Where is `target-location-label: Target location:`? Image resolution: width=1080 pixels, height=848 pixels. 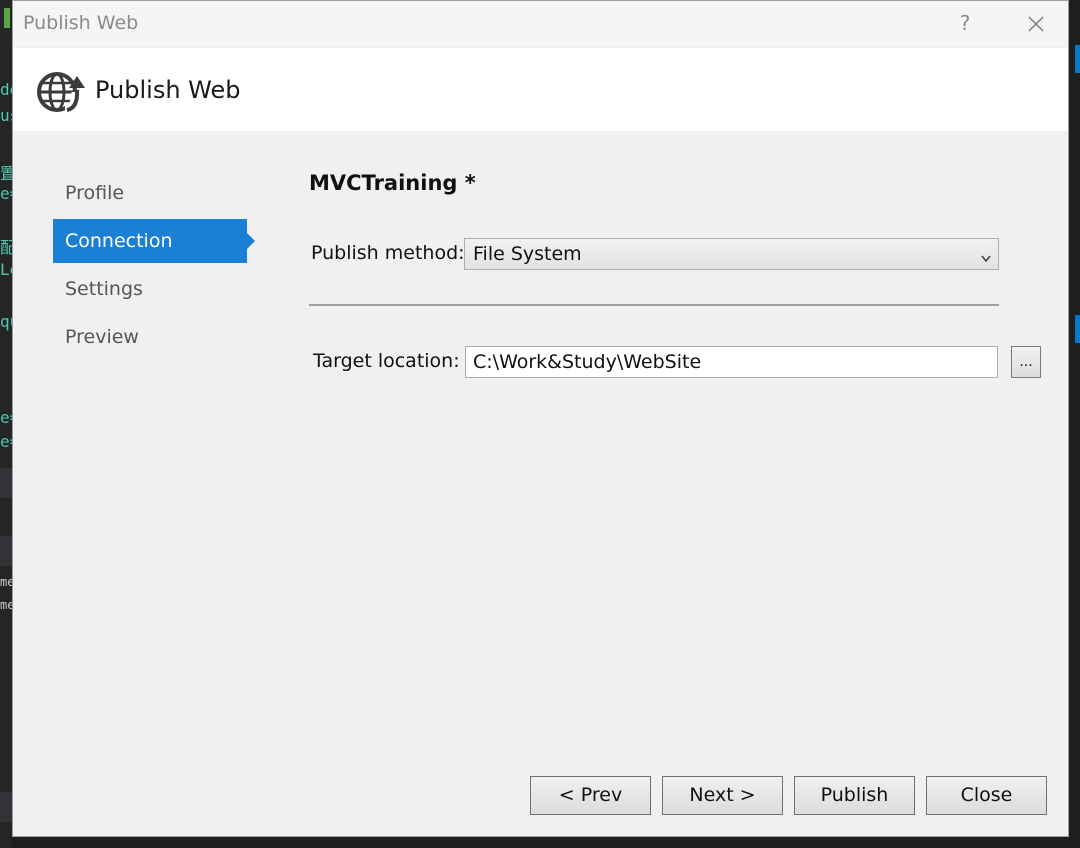
target-location-label: Target location: is located at coordinates (386, 361).